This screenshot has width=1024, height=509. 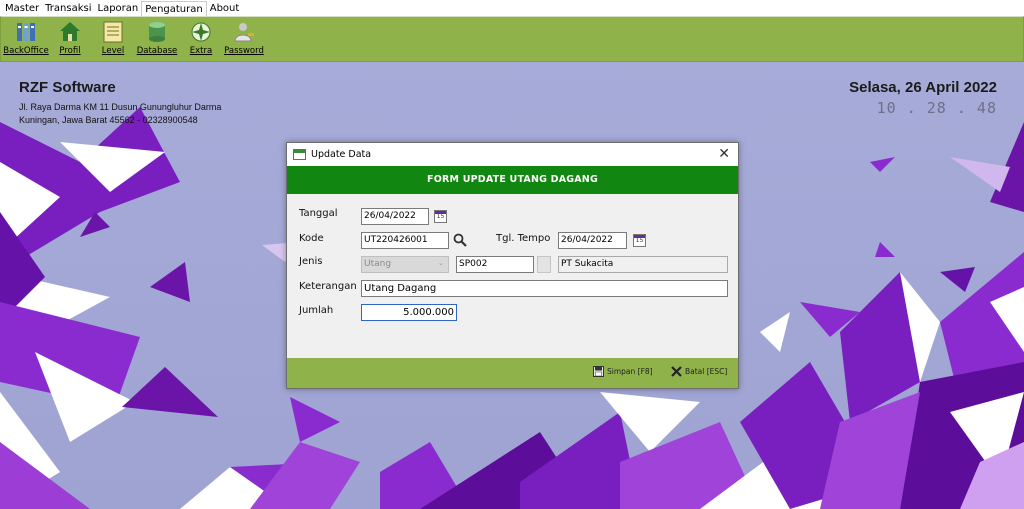 What do you see at coordinates (512, 373) in the screenshot?
I see `dialog-footer: Simpan [F8] Batal [ESC]` at bounding box center [512, 373].